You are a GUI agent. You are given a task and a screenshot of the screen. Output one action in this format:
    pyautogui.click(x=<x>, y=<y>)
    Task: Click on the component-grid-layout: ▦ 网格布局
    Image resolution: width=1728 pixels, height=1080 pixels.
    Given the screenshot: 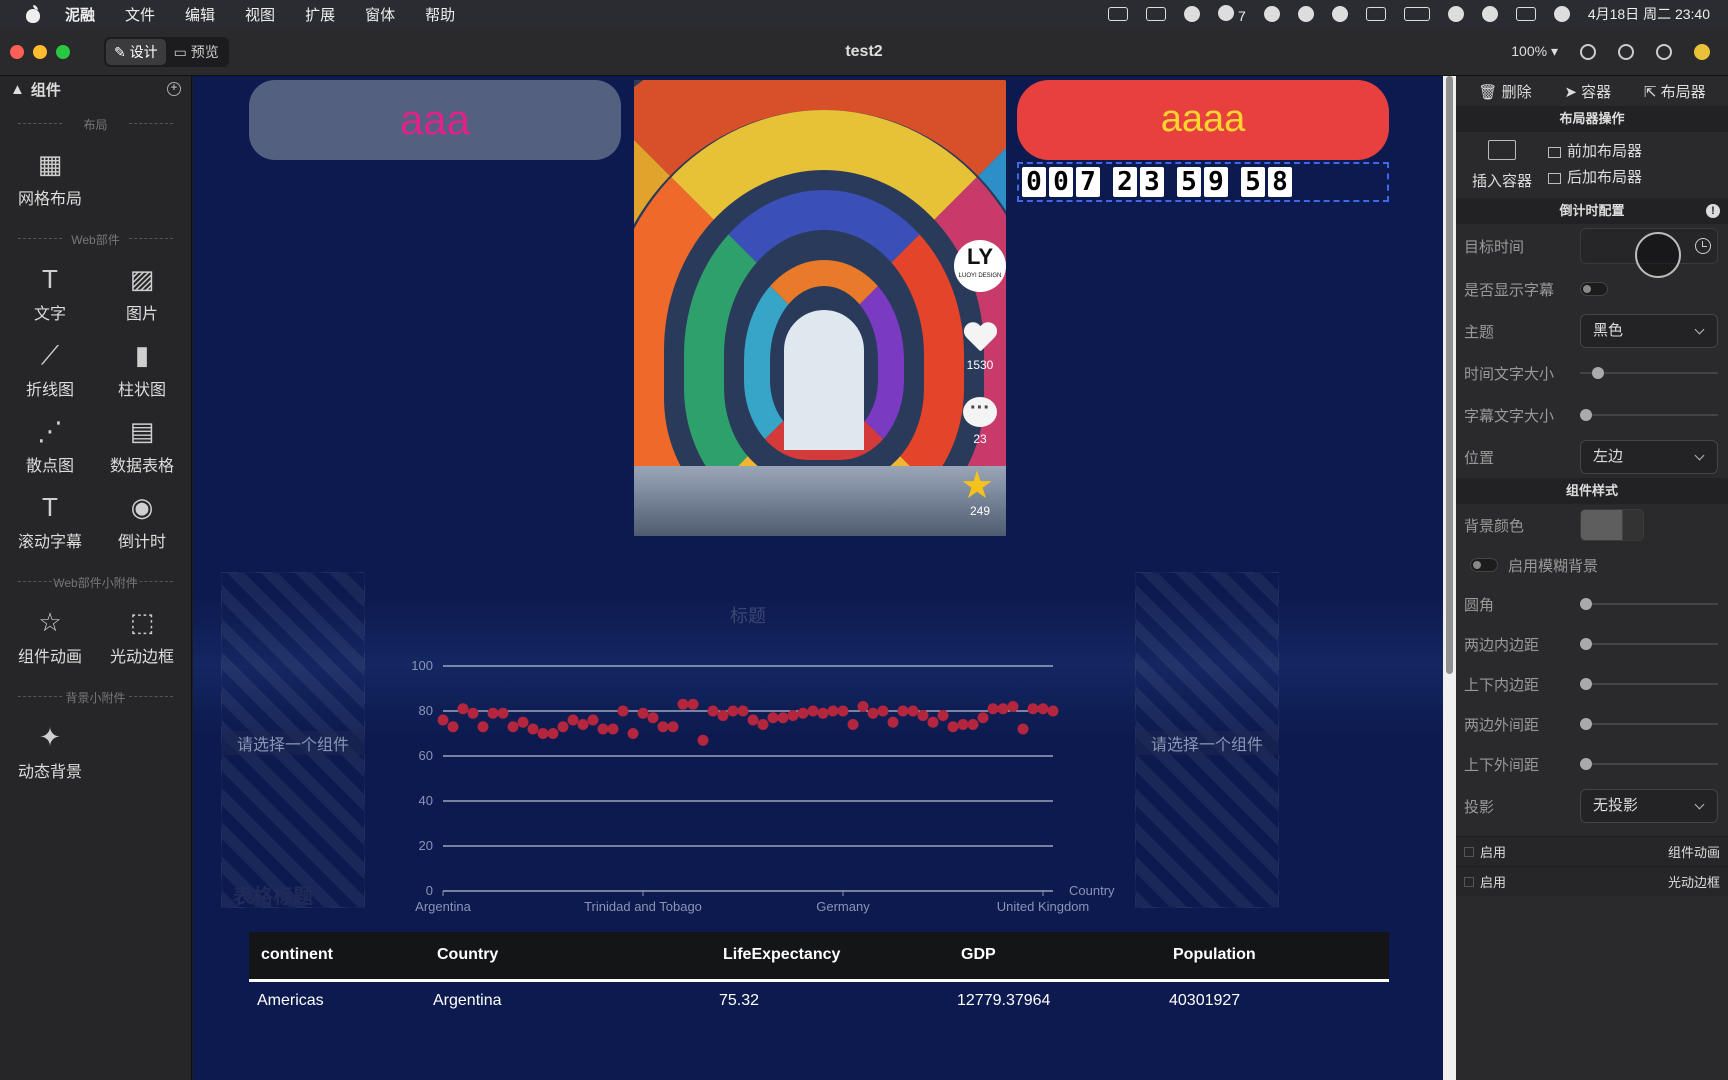 What is the action you would take?
    pyautogui.click(x=50, y=179)
    